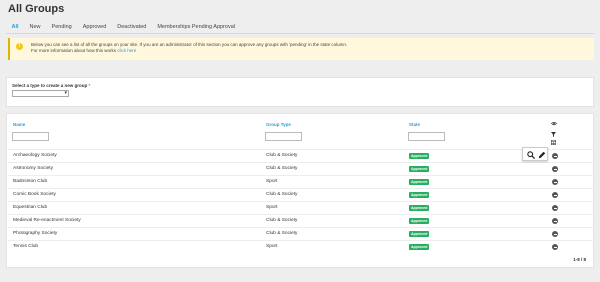 Image resolution: width=600 pixels, height=282 pixels. Describe the element at coordinates (25, 246) in the screenshot. I see `group-name: Tennis Club` at that location.